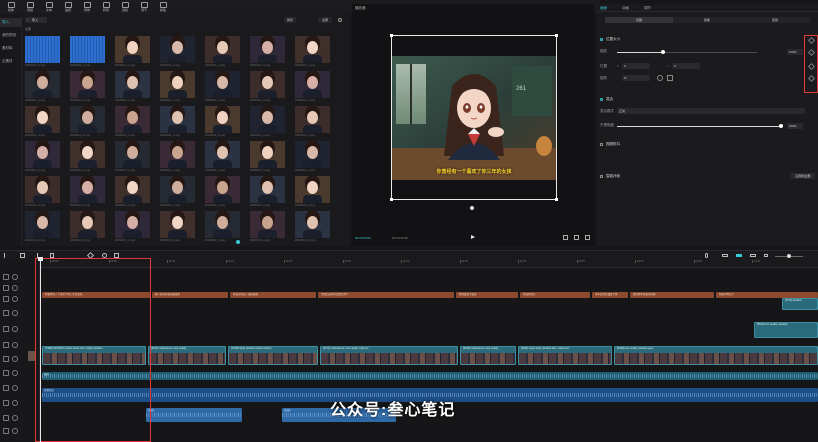 The height and width of the screenshot is (442, 818). What do you see at coordinates (753, 255) in the screenshot?
I see `preview-axis-icon` at bounding box center [753, 255].